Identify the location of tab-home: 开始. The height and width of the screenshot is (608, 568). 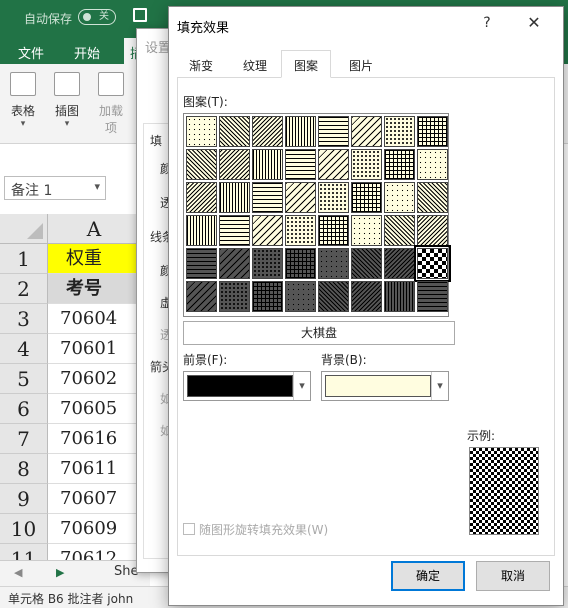
(87, 52).